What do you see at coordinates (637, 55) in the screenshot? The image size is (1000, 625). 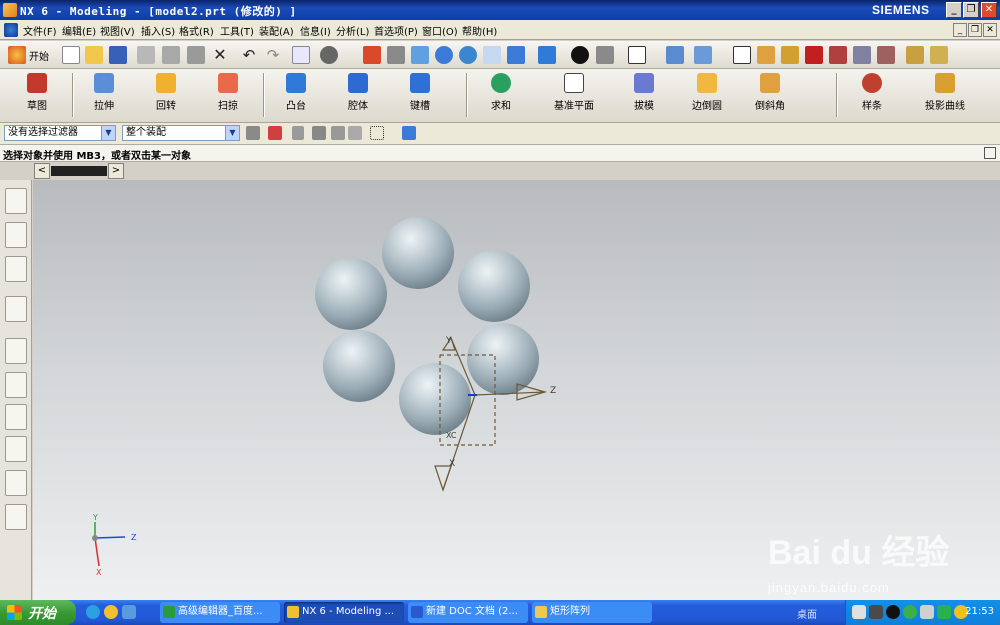 I see `color-swatch-icon` at bounding box center [637, 55].